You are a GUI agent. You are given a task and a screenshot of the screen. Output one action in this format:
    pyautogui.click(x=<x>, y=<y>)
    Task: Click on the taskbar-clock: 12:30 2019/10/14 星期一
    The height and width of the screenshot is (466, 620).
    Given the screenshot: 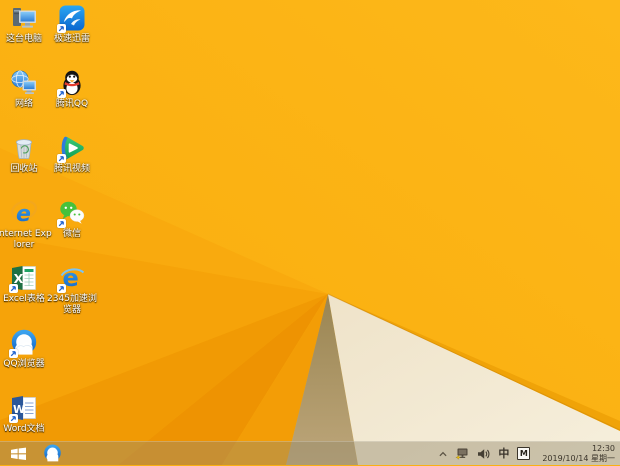 What is the action you would take?
    pyautogui.click(x=576, y=454)
    